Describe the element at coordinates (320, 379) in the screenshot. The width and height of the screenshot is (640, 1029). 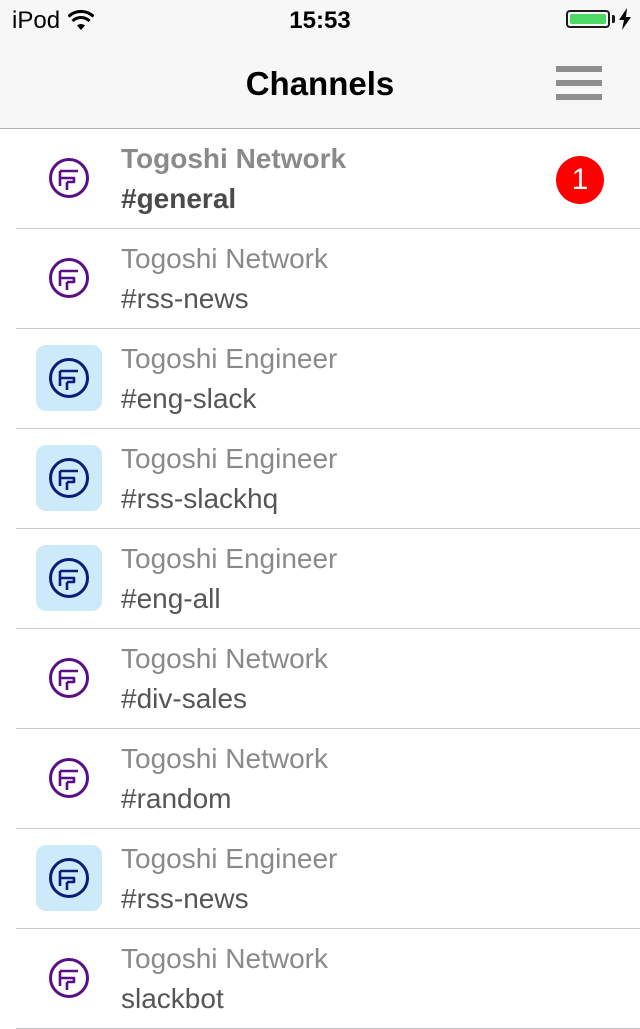
I see `list-item: Togoshi Engineer #eng-slack` at that location.